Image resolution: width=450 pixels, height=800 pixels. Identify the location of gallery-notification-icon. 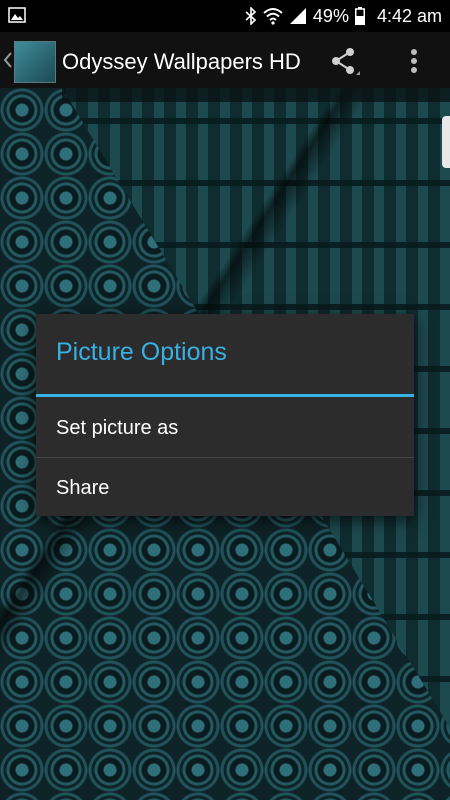
(17, 15).